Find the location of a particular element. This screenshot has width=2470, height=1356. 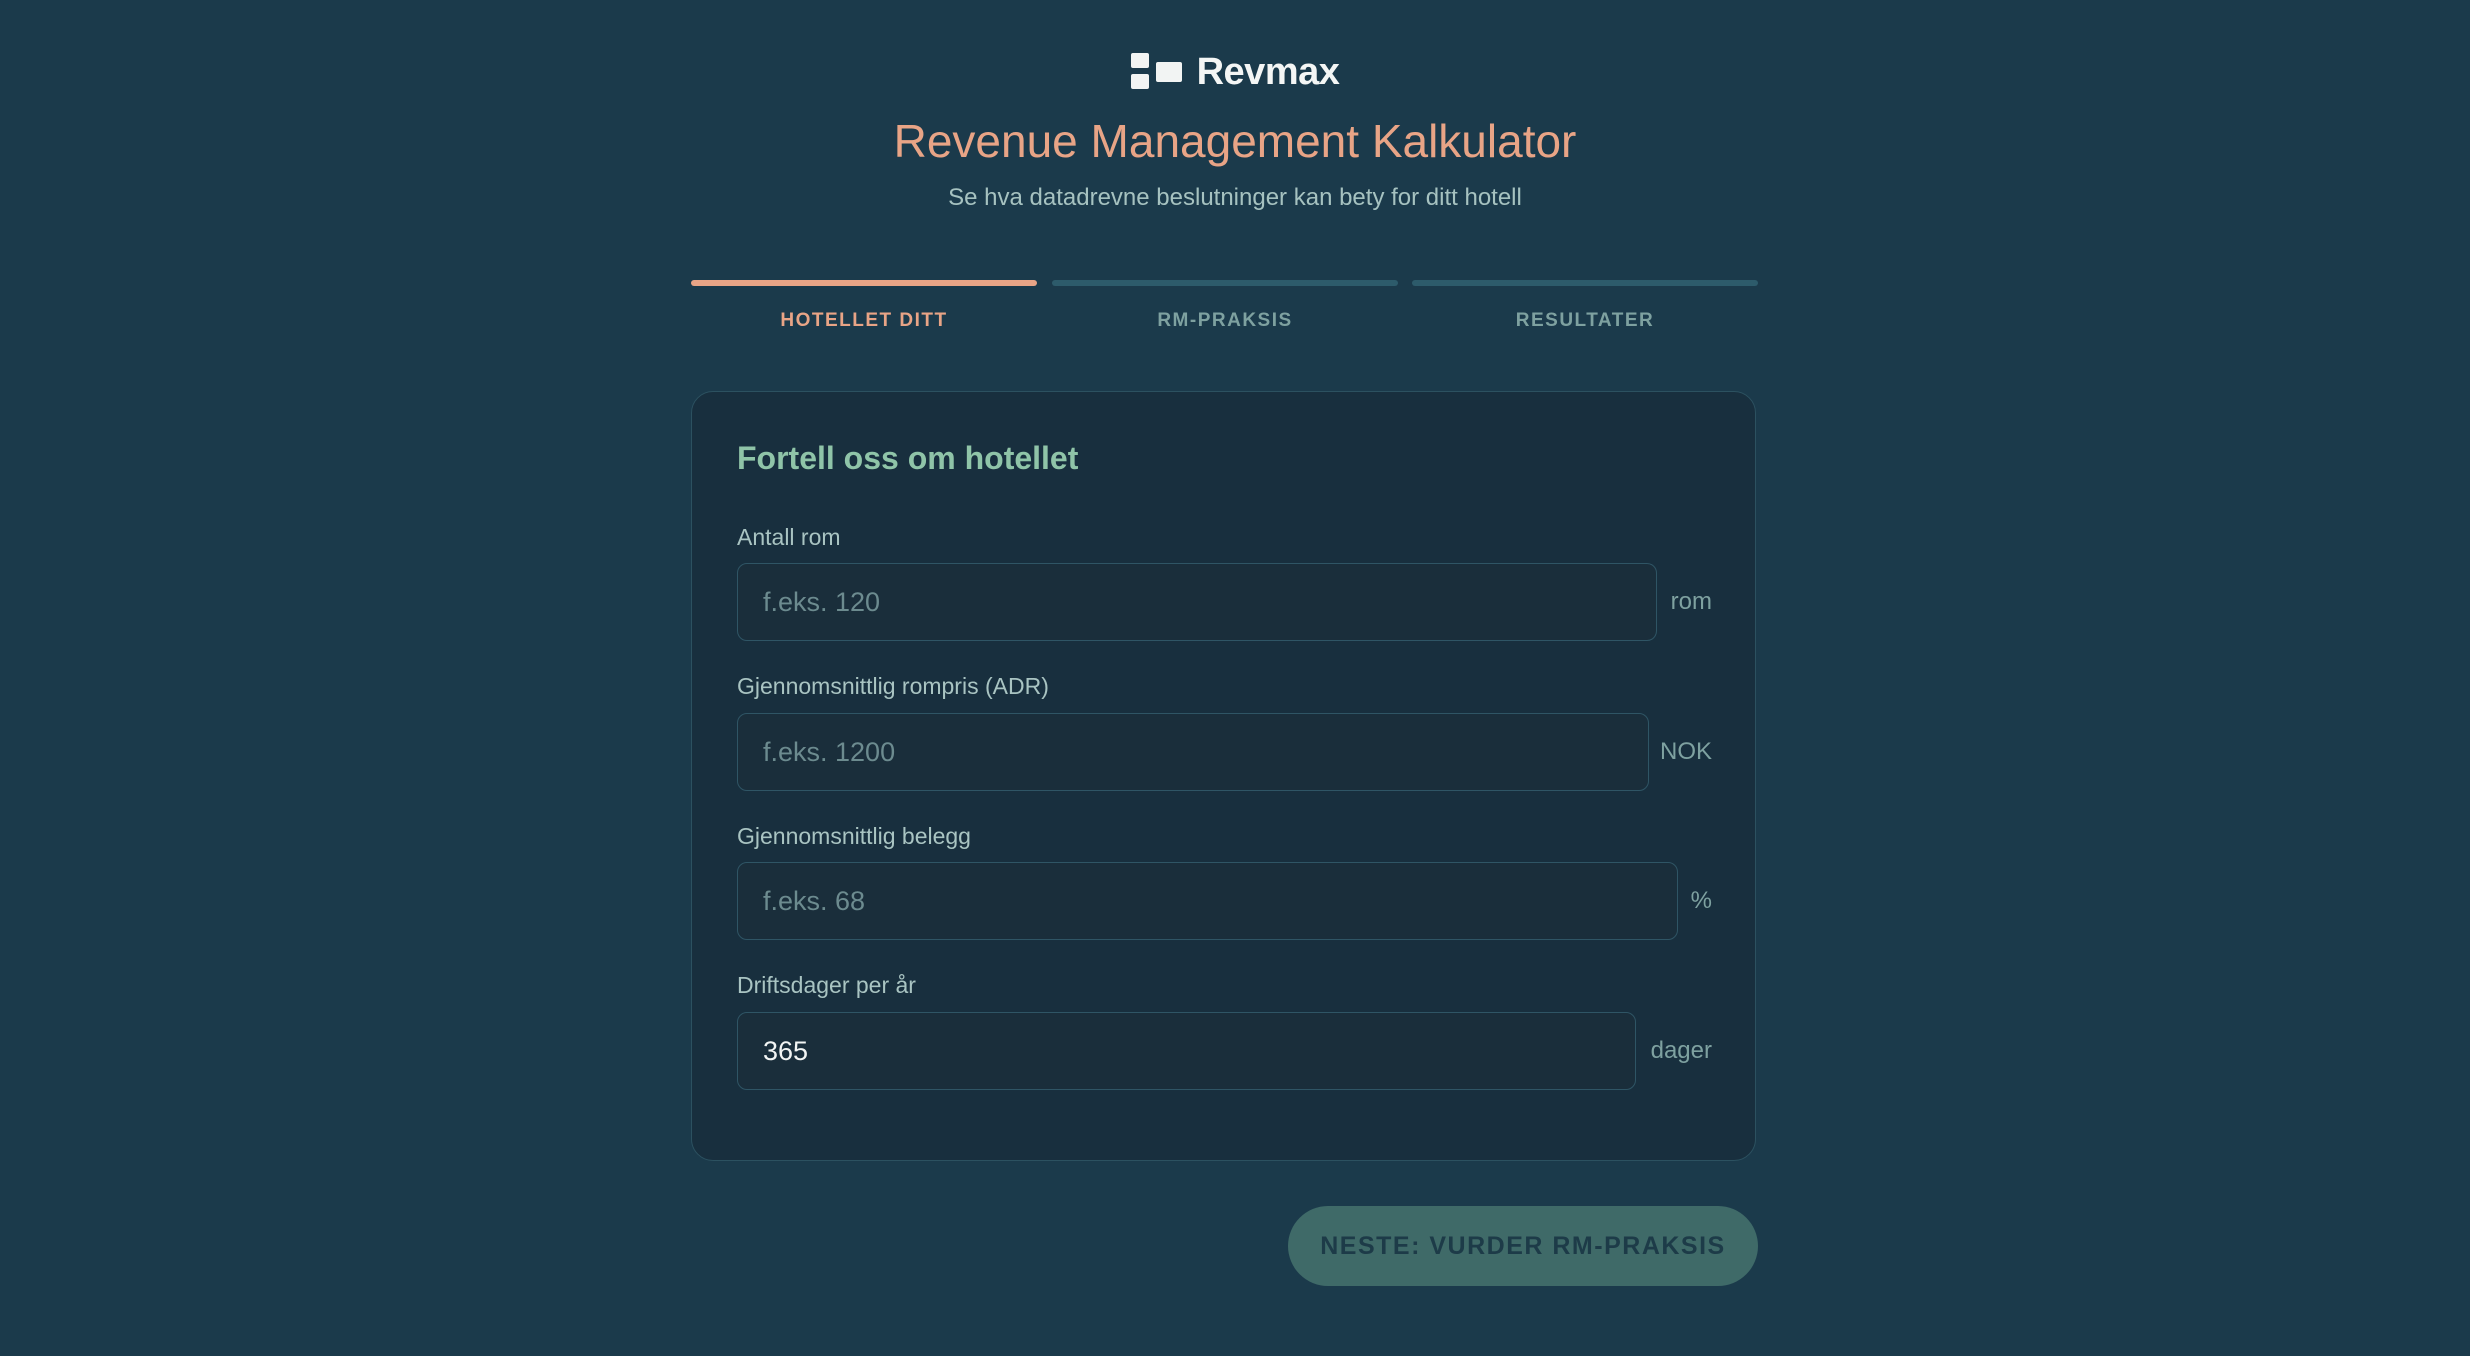

step-resultater: RESULTATER is located at coordinates (1585, 306).